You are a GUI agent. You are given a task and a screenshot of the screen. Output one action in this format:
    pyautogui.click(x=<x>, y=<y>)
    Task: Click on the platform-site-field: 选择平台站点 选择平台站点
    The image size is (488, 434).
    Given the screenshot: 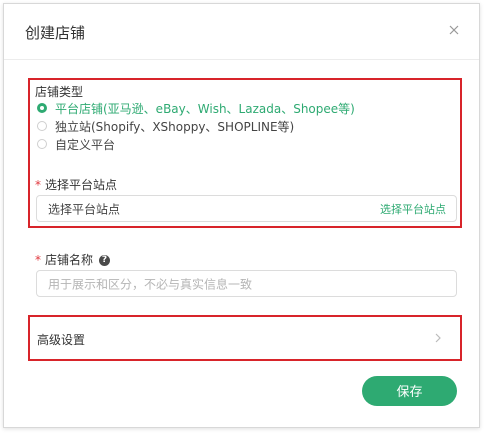 What is the action you would take?
    pyautogui.click(x=246, y=208)
    